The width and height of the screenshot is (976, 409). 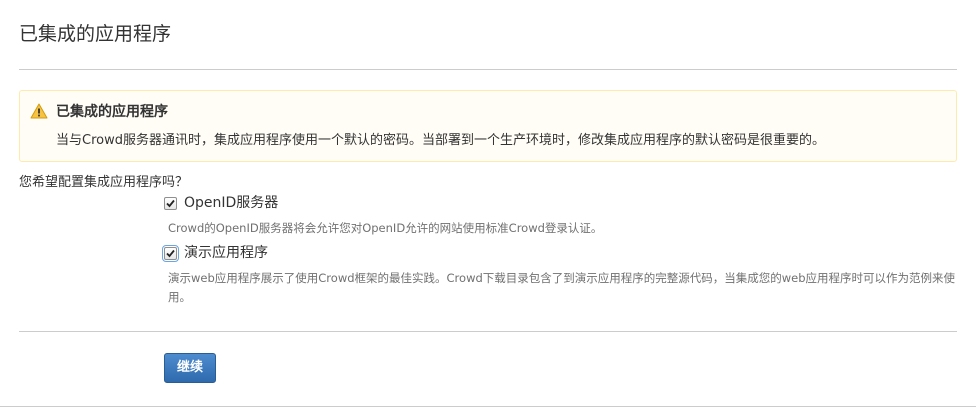 What do you see at coordinates (488, 69) in the screenshot?
I see `top-divider` at bounding box center [488, 69].